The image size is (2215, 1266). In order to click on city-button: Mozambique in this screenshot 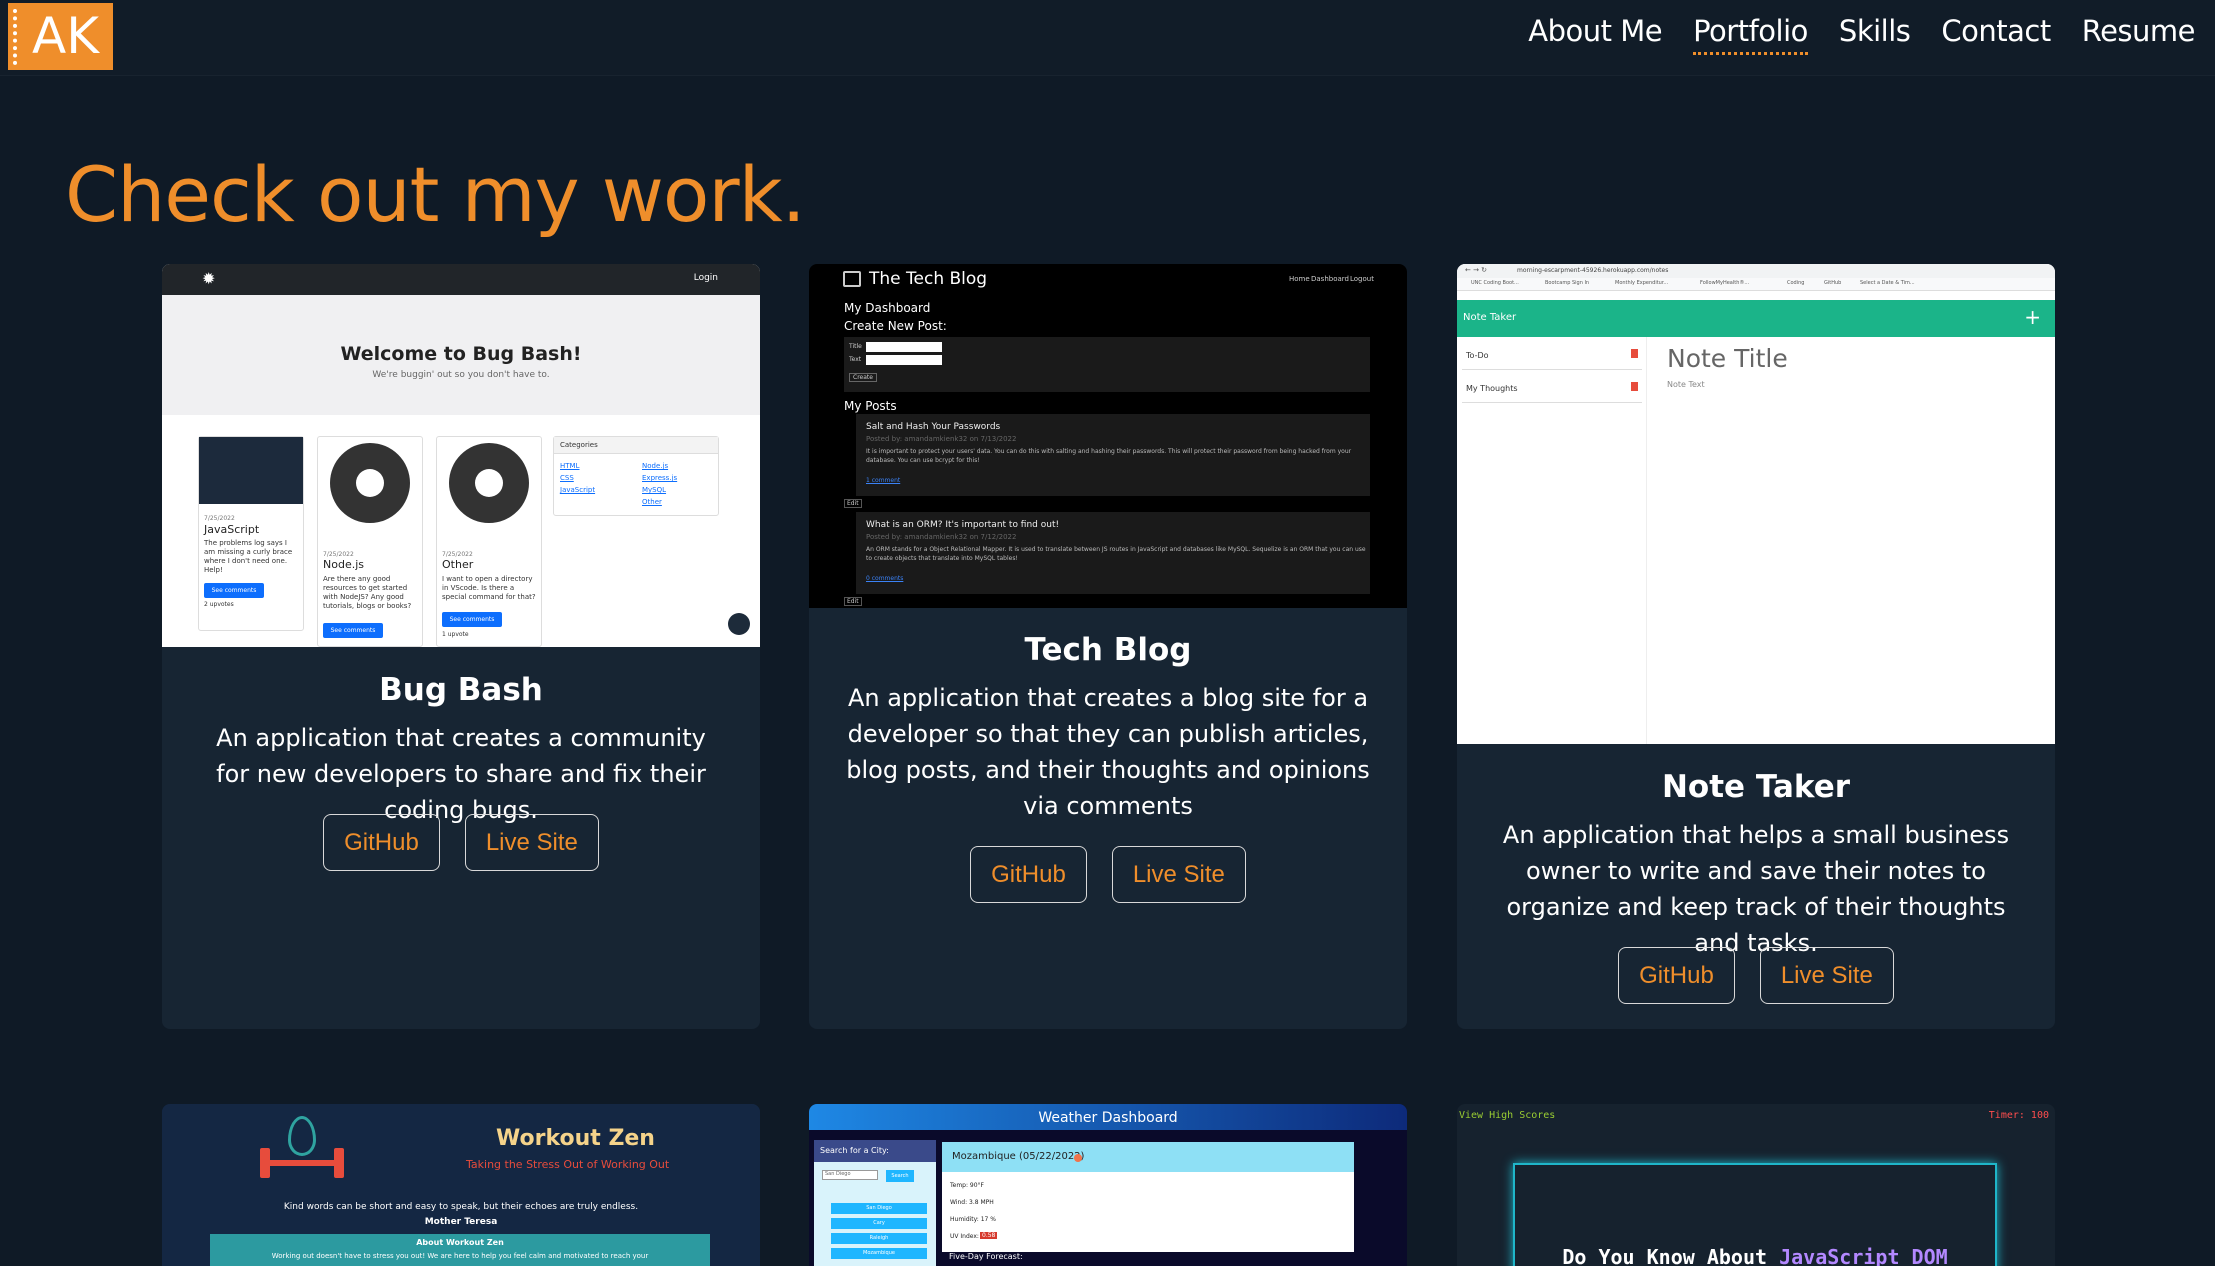, I will do `click(879, 1253)`.